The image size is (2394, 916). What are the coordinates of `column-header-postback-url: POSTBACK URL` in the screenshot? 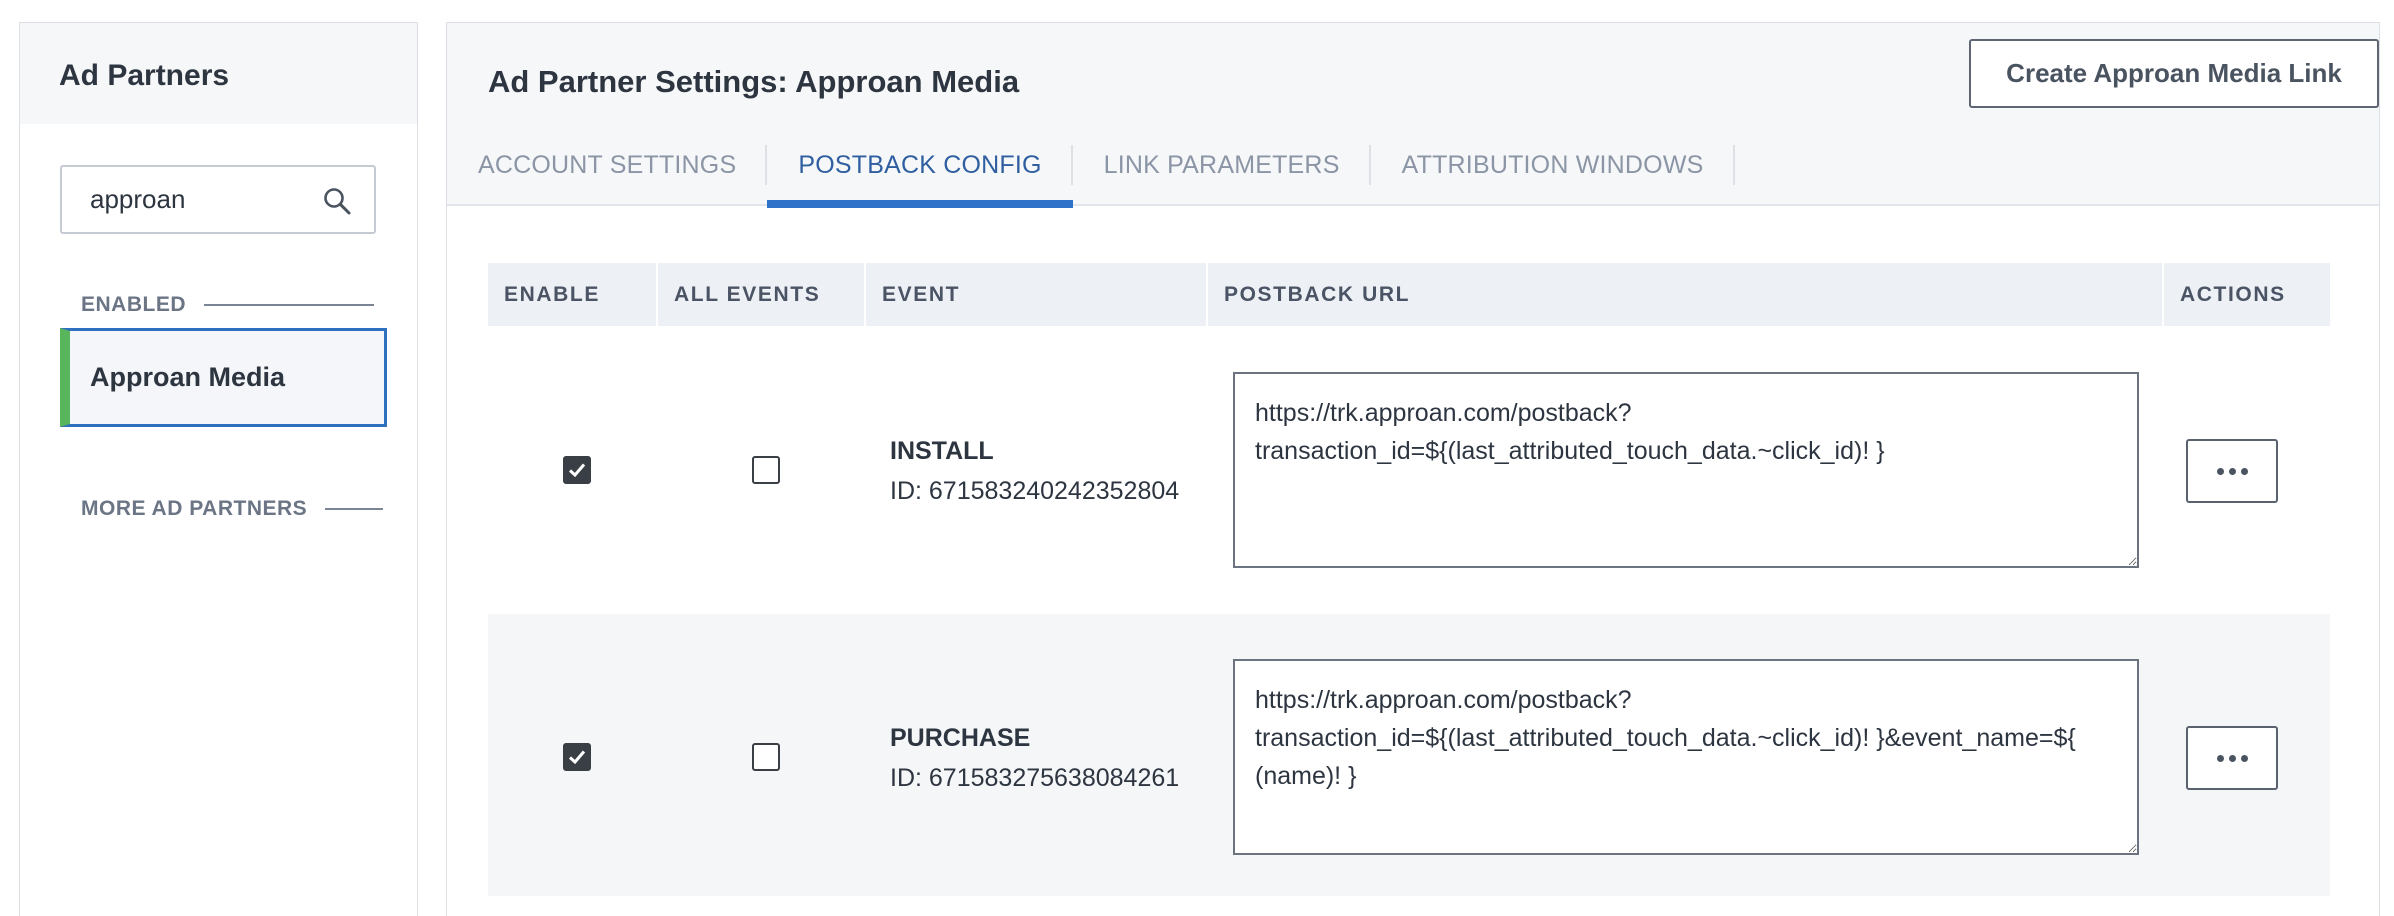 It's located at (1686, 294).